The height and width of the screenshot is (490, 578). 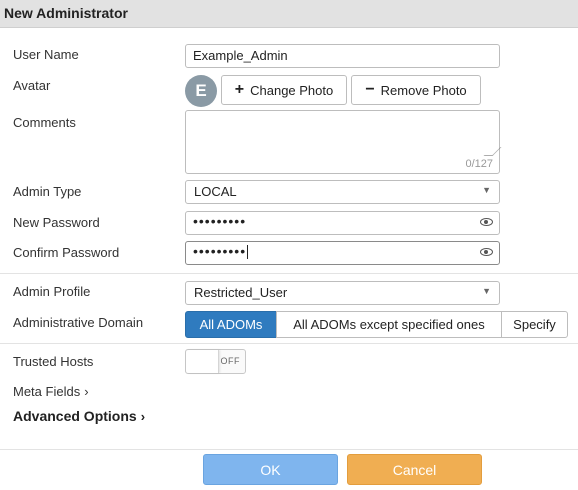 I want to click on admin-type-label: Admin Type, so click(x=47, y=191).